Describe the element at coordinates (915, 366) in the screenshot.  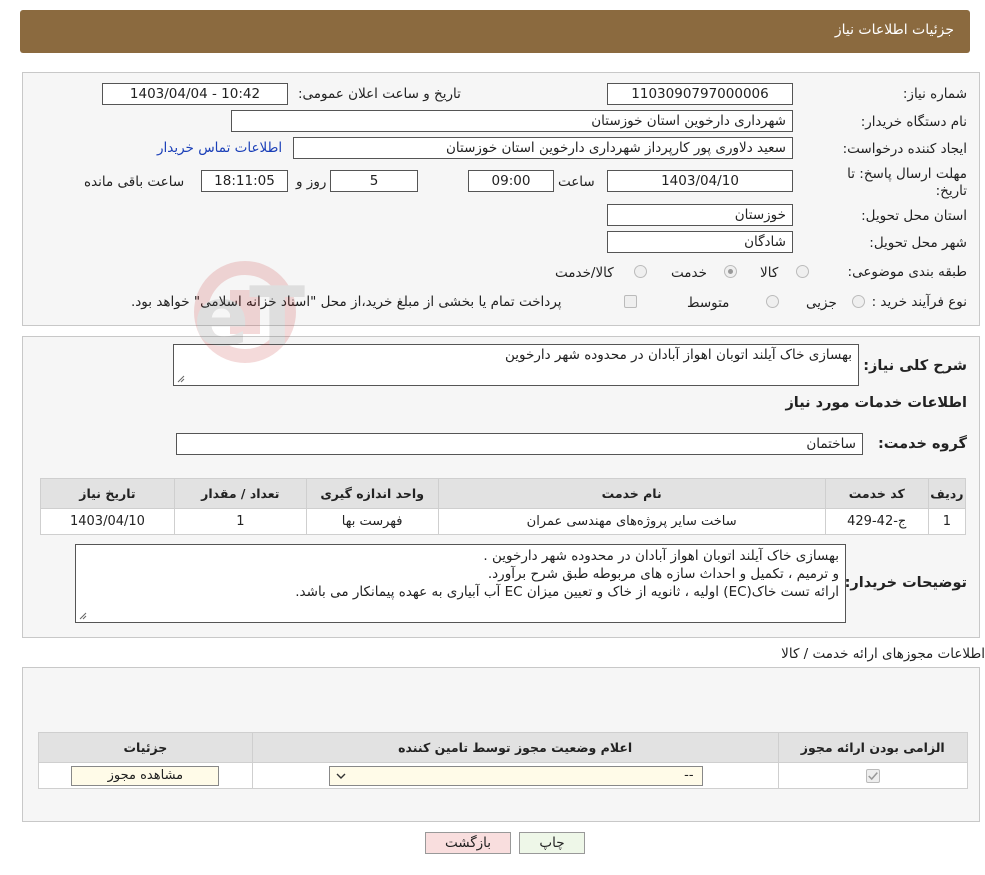
I see `summary-label: شرح کلی نیاز:` at that location.